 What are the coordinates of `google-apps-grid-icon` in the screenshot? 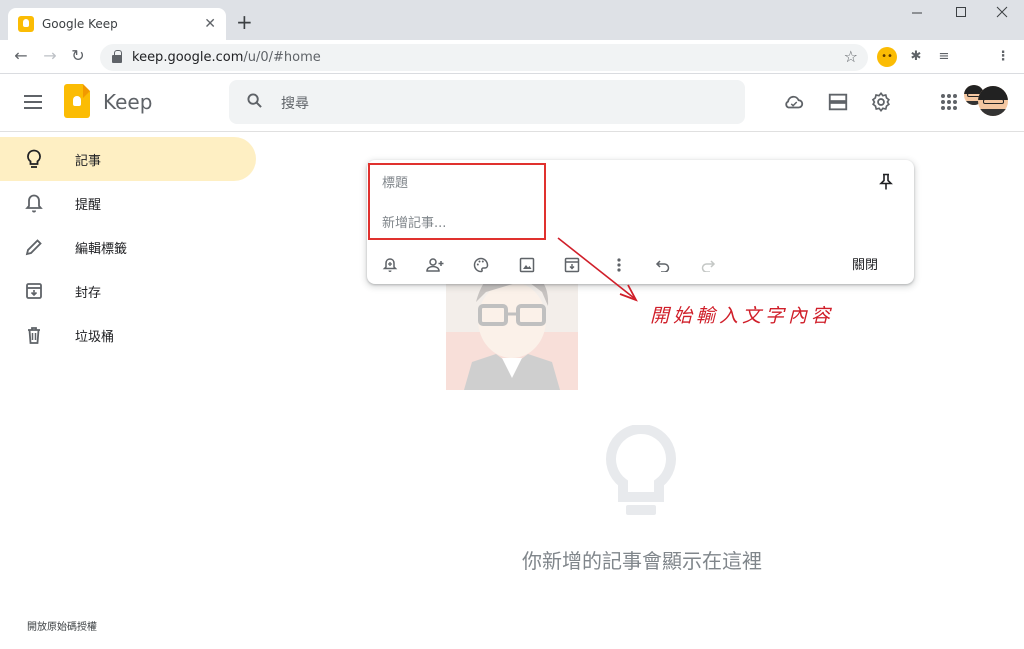 It's located at (949, 102).